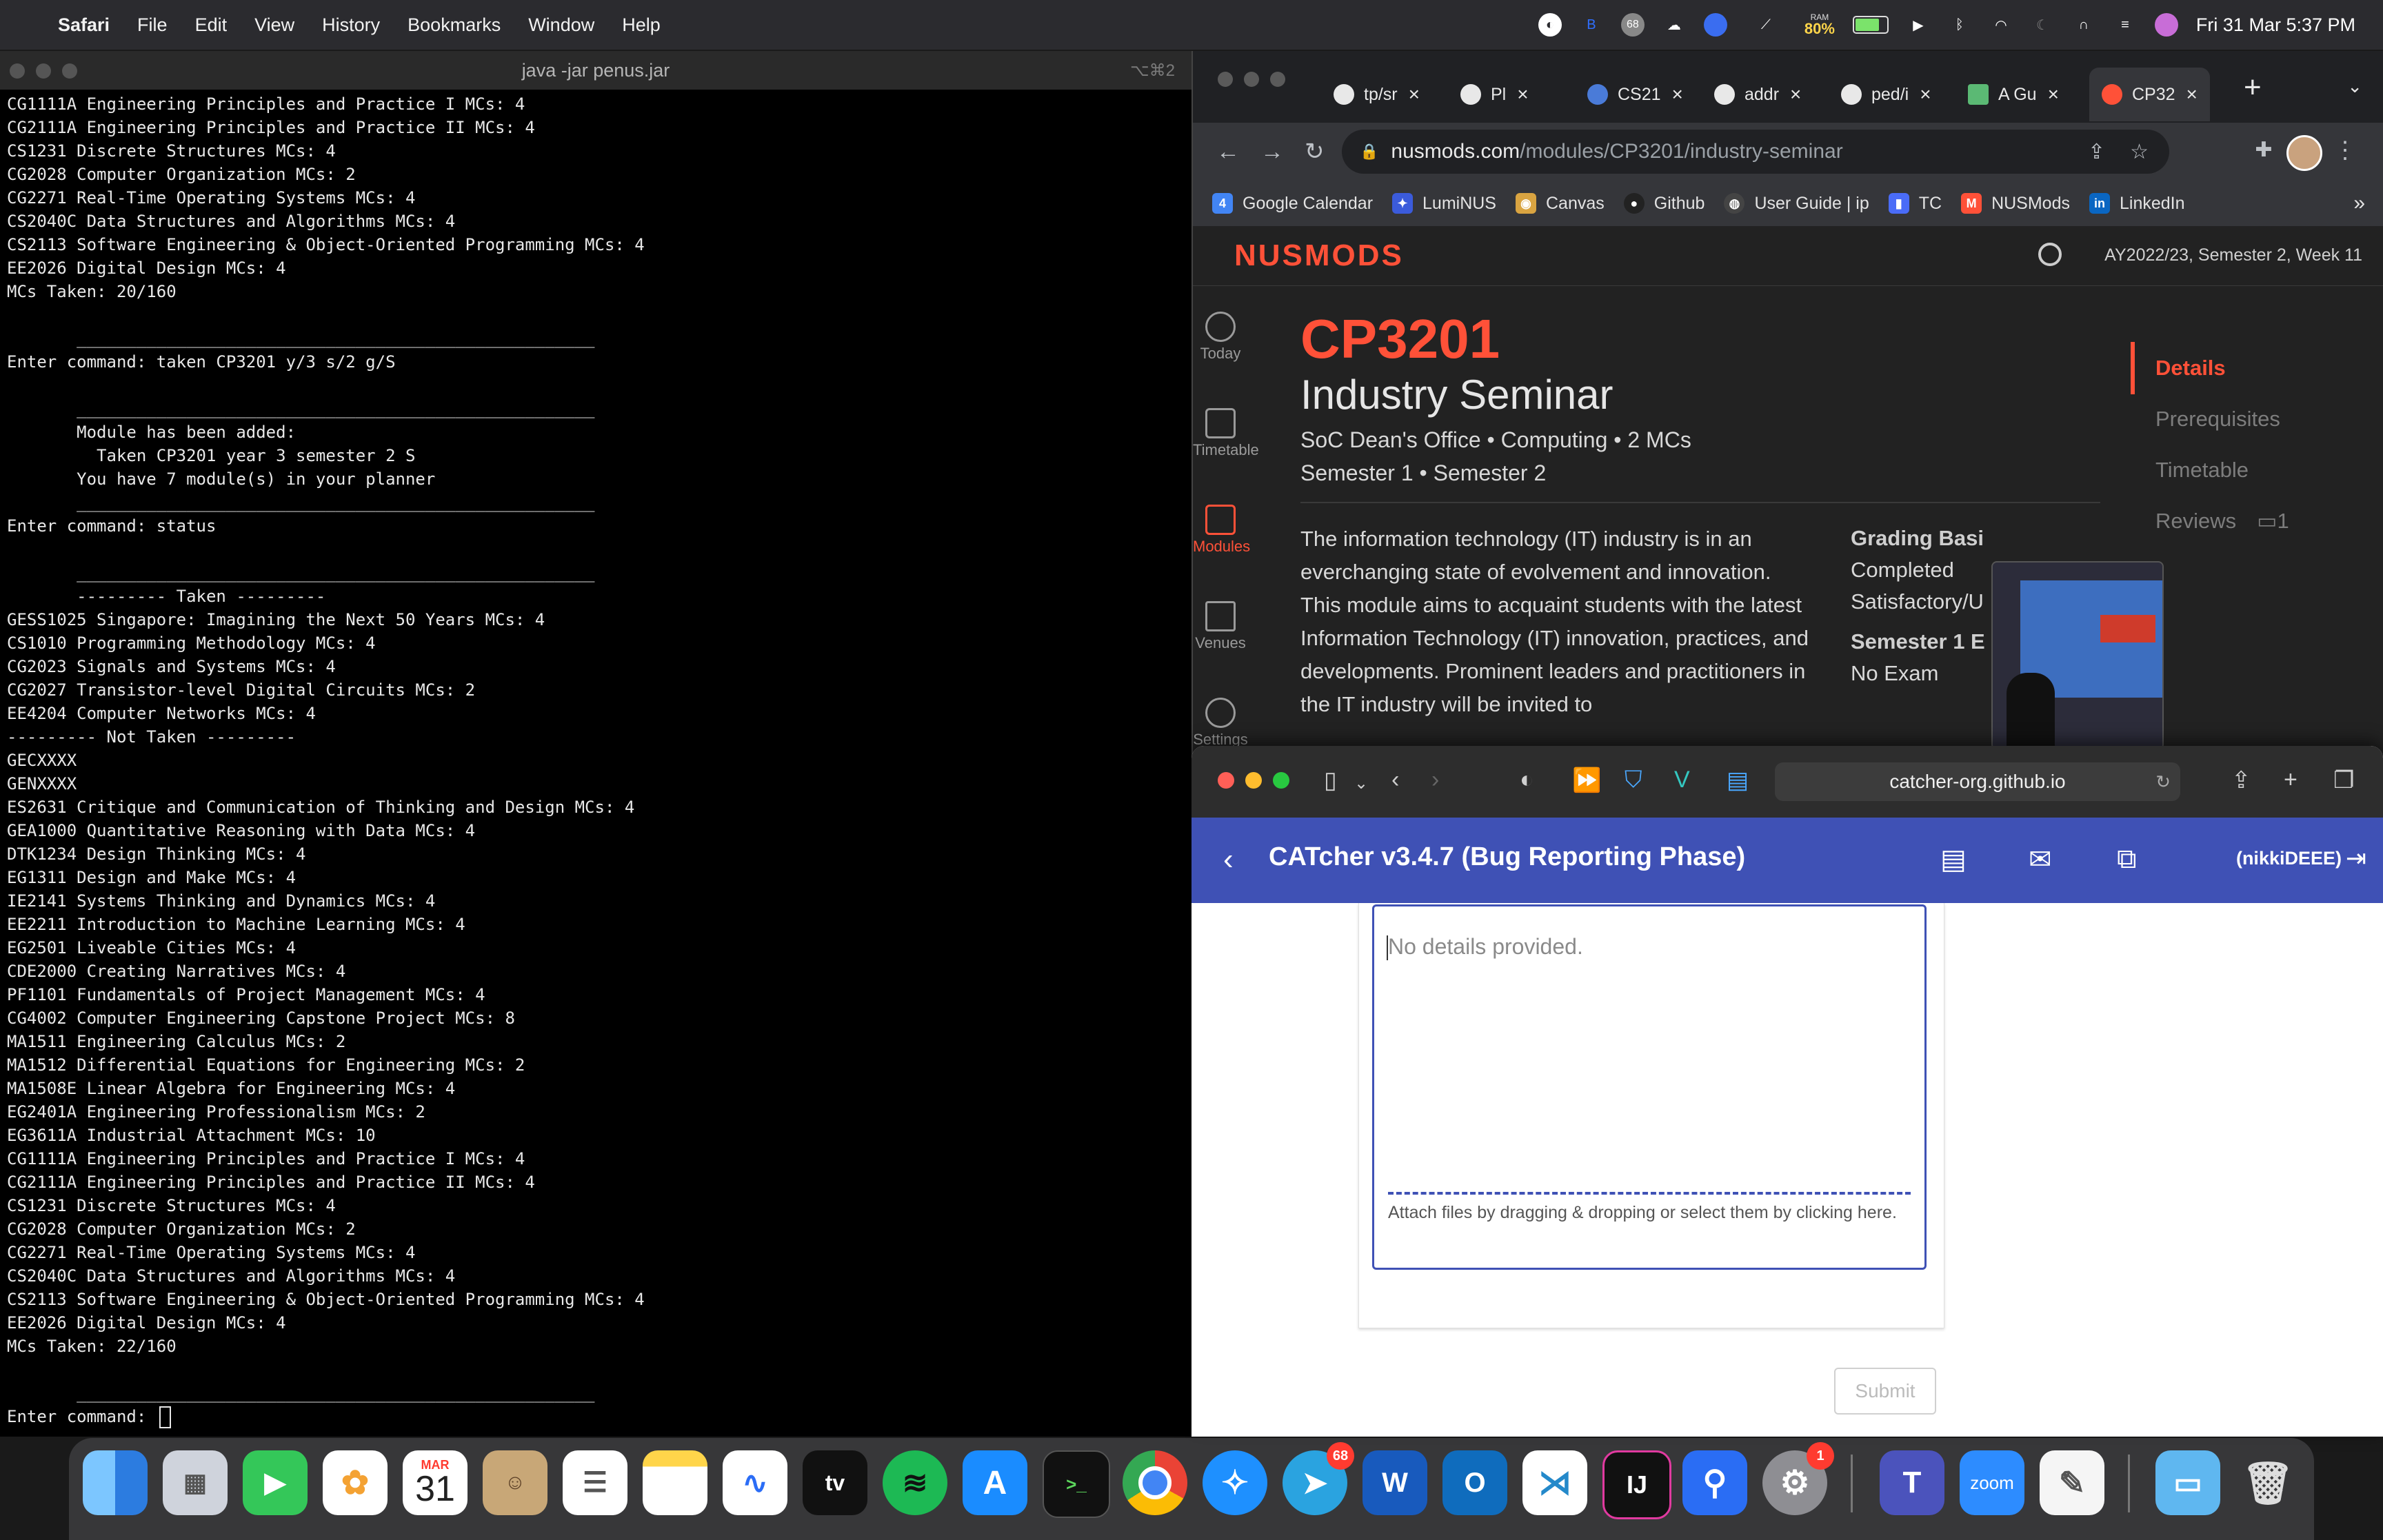 The width and height of the screenshot is (2383, 1540). Describe the element at coordinates (1870, 25) in the screenshot. I see `battery-icon` at that location.